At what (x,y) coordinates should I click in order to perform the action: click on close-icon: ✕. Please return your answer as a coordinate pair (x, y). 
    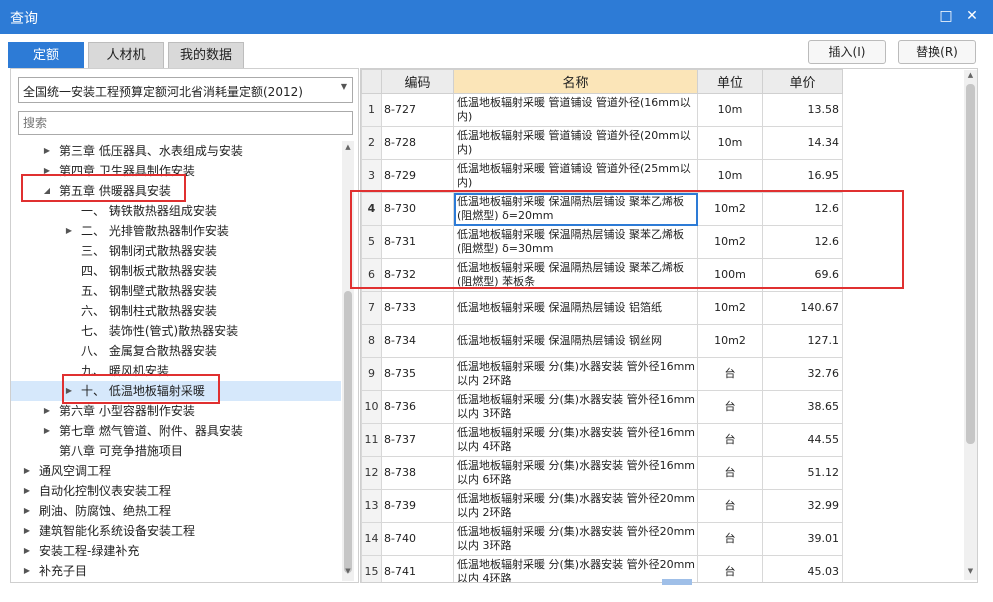
    Looking at the image, I should click on (972, 16).